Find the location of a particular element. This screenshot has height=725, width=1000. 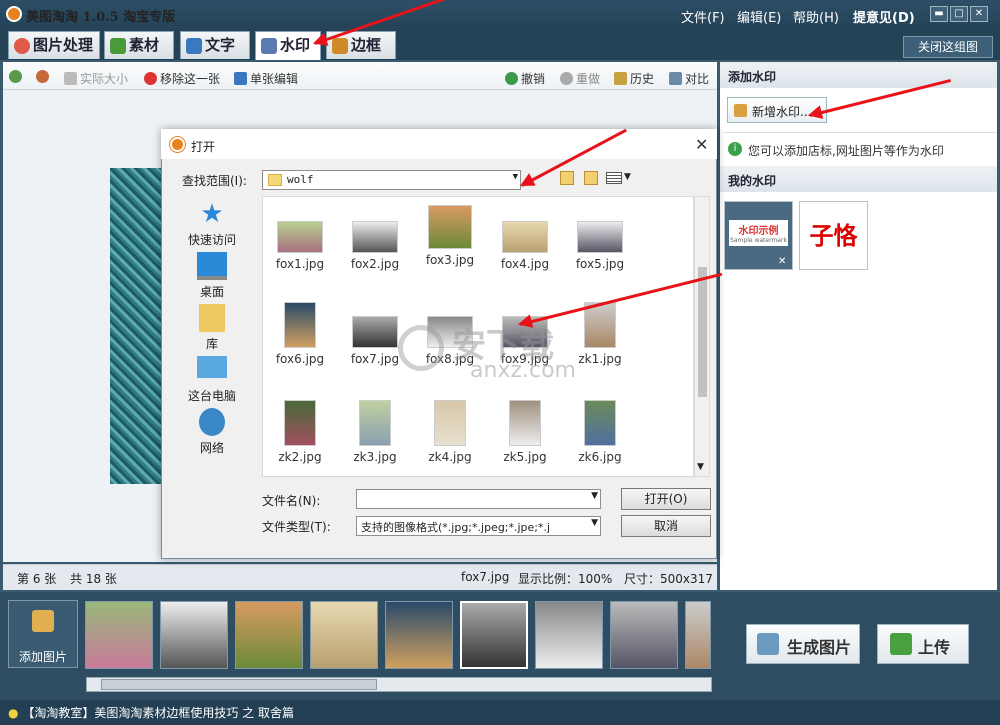

file-item: fox5.jpg is located at coordinates (600, 244).